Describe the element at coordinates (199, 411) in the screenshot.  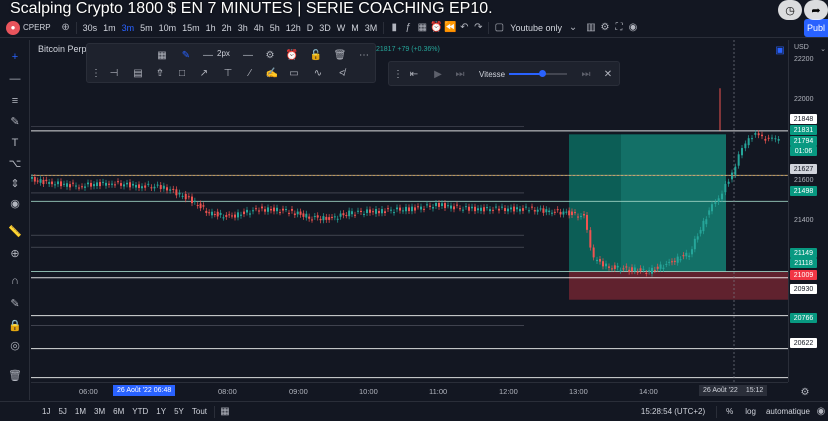
I see `range-tout: Tout` at that location.